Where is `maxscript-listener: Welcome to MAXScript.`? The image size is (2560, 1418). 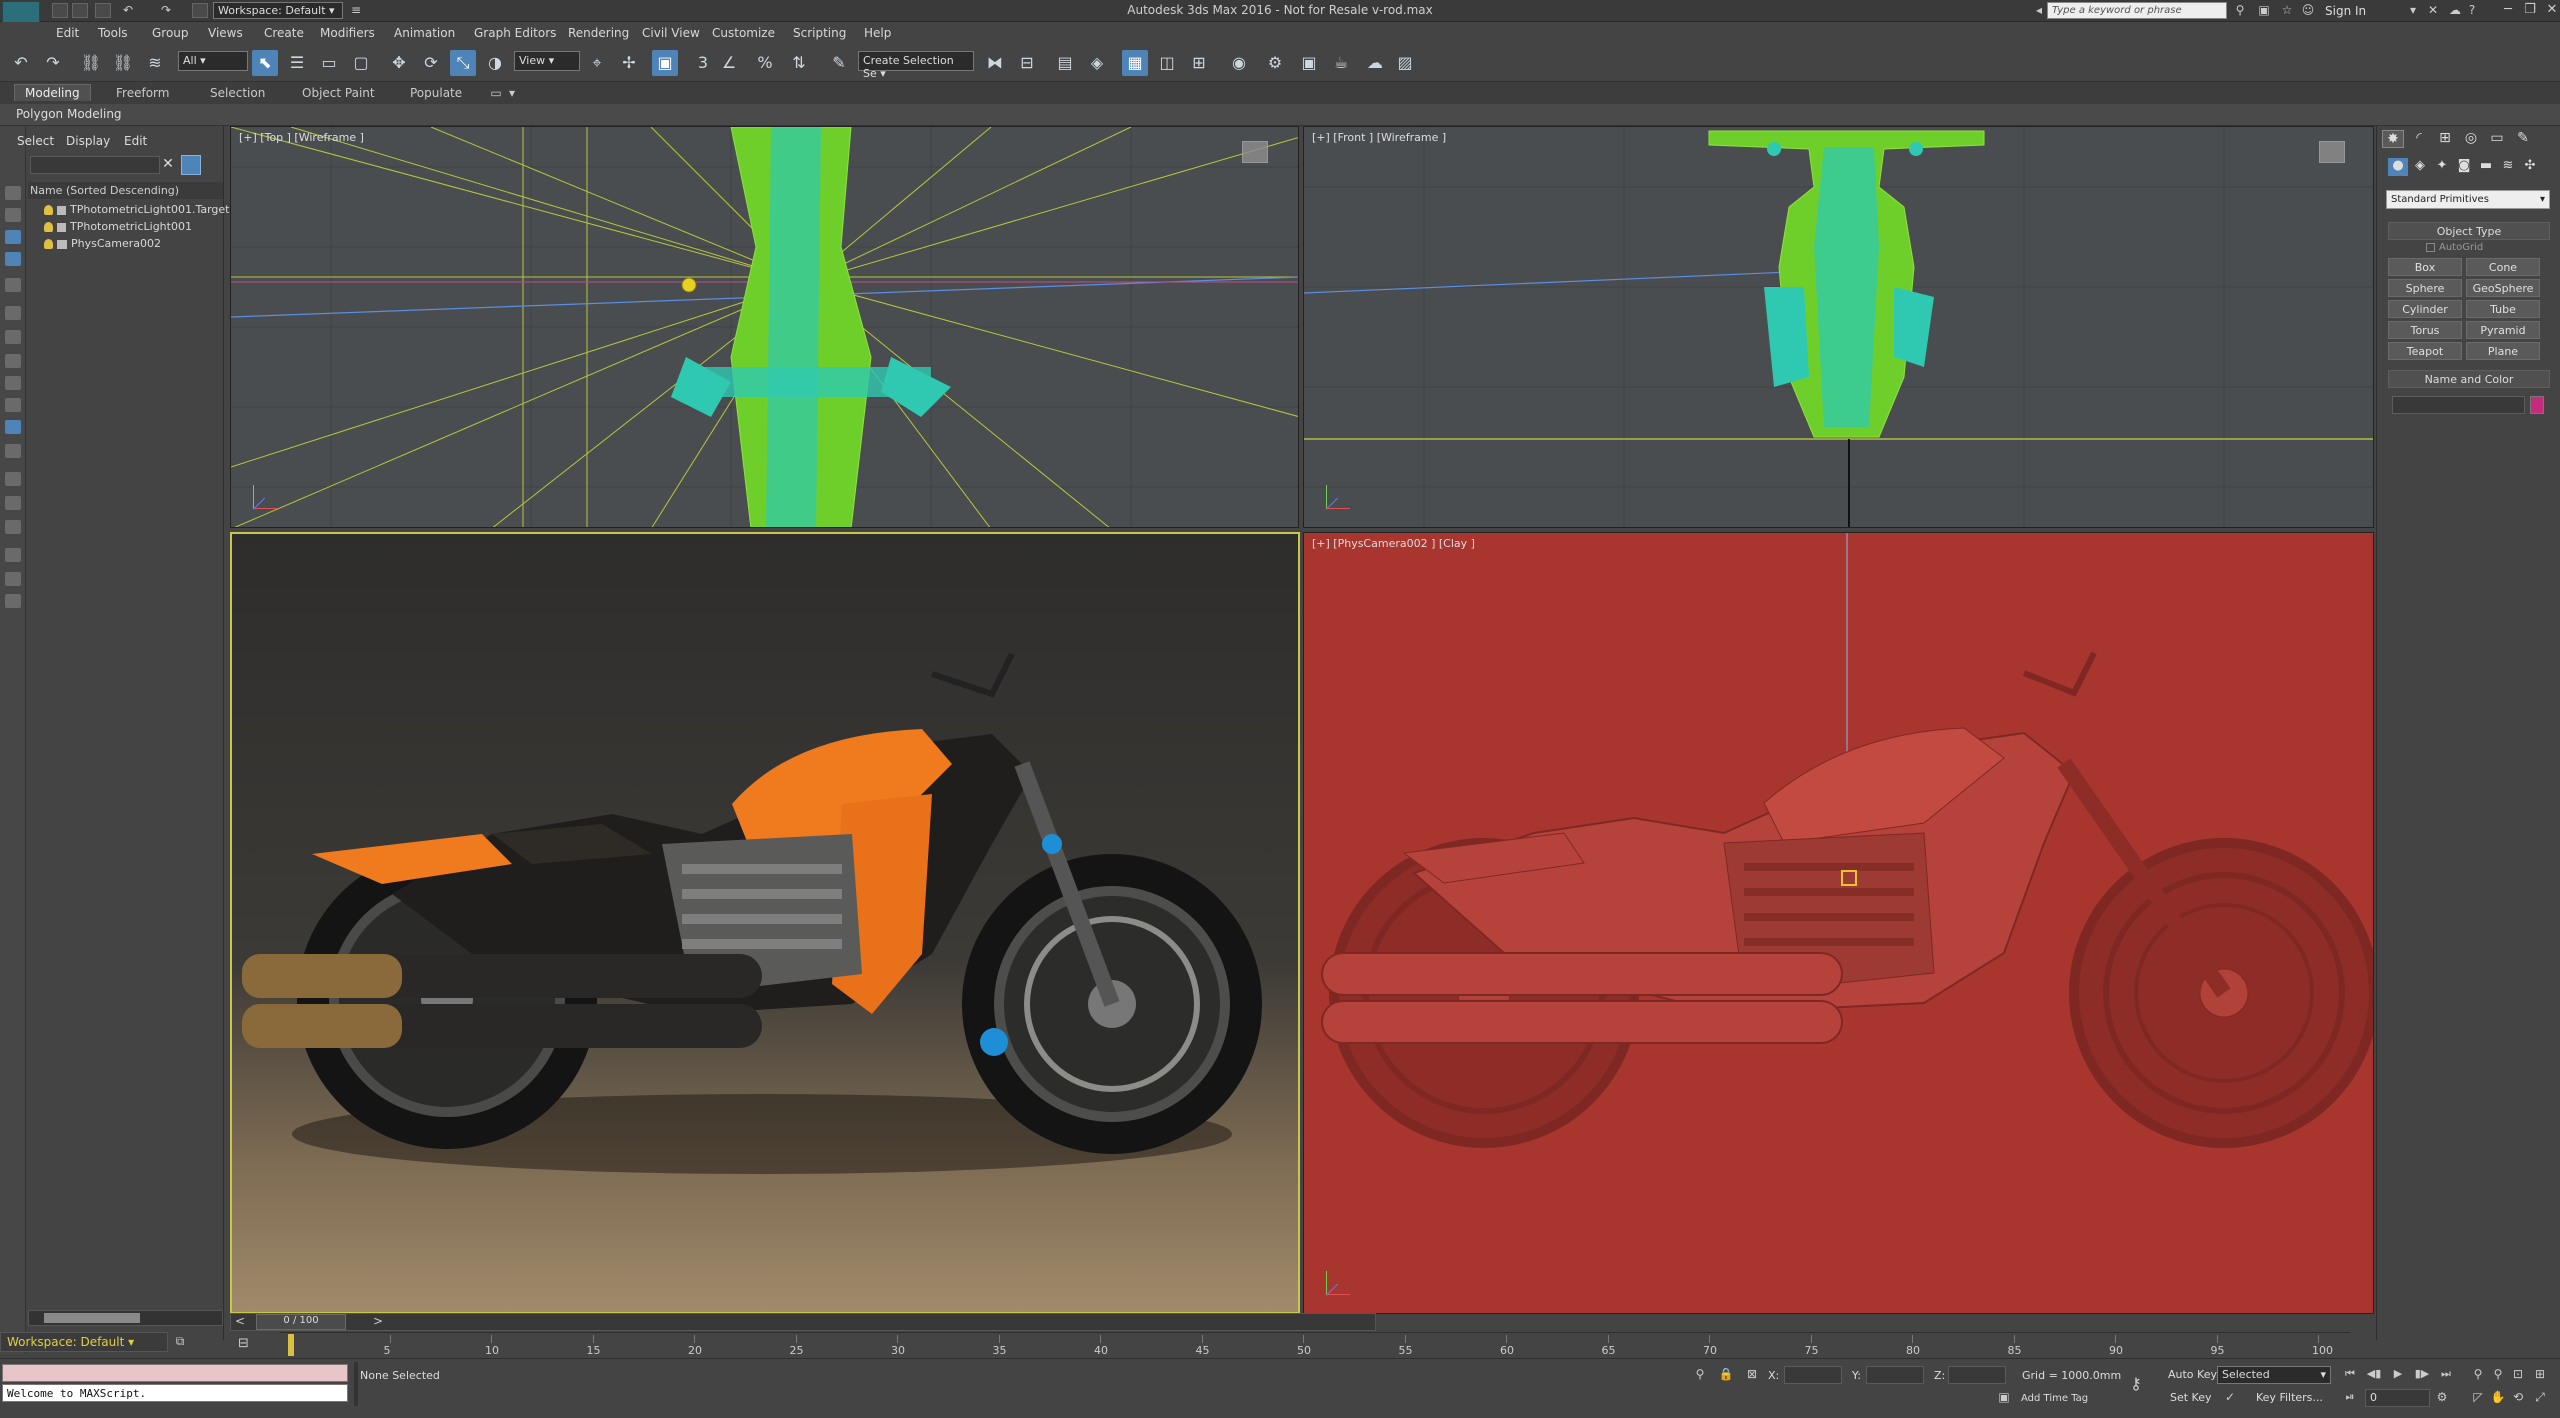 maxscript-listener: Welcome to MAXScript. is located at coordinates (175, 1393).